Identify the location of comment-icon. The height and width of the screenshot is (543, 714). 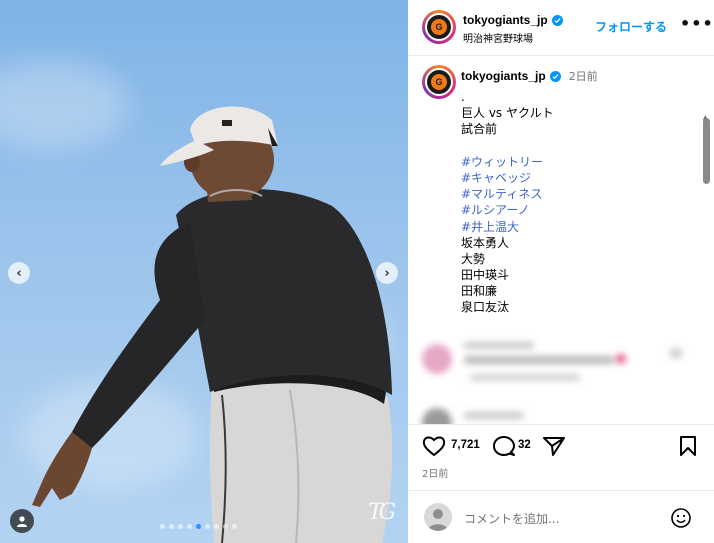
(504, 446).